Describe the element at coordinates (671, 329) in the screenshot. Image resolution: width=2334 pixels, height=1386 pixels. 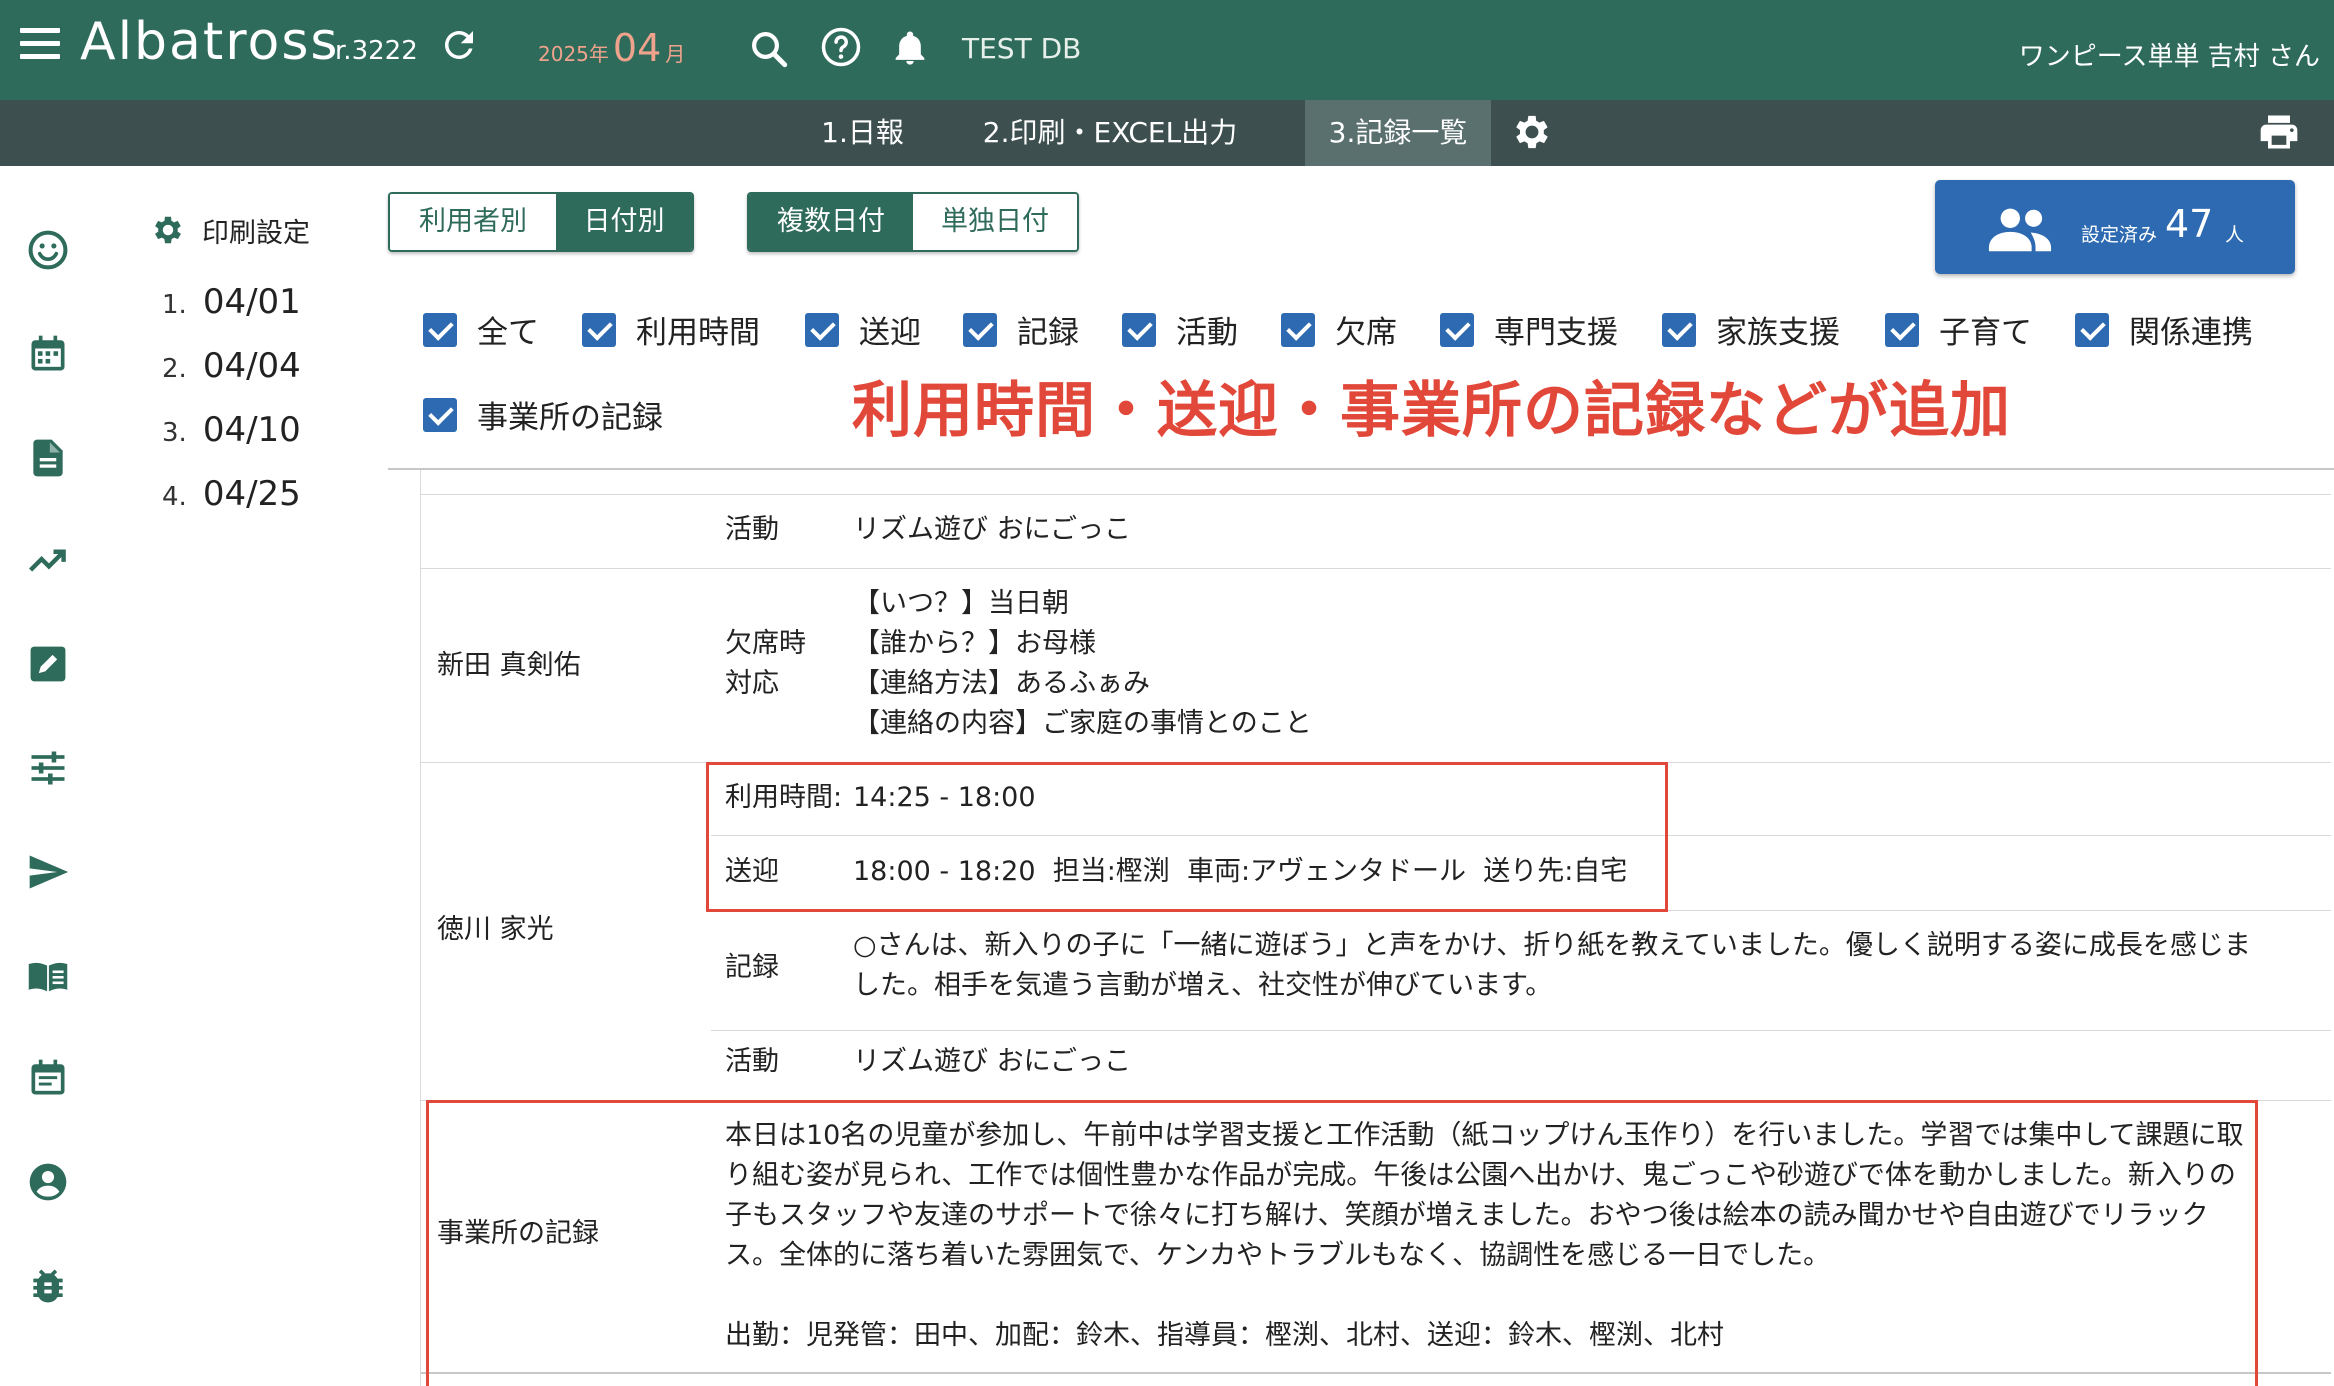
I see `filter-checkbox-usage-time: 利用時間` at that location.